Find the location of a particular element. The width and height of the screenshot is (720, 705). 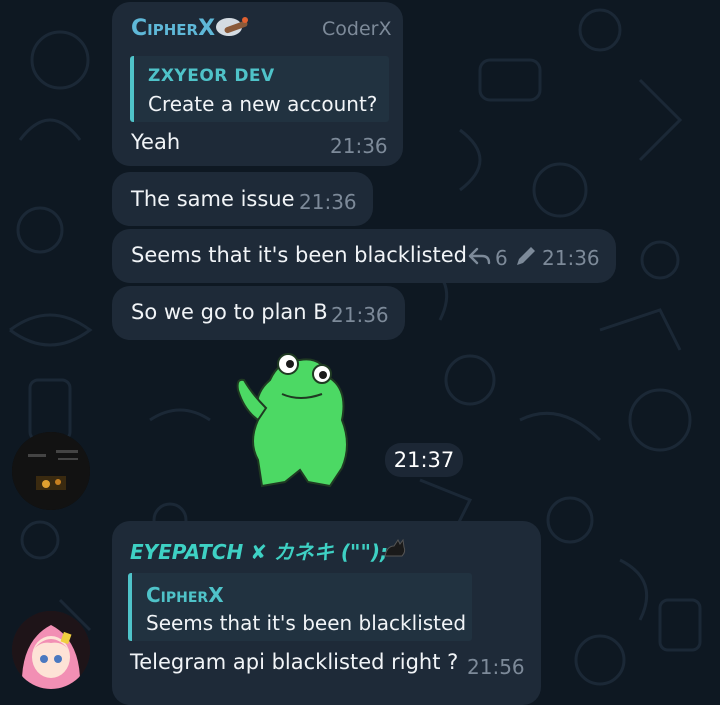

cigar-emoji-icon is located at coordinates (231, 29).